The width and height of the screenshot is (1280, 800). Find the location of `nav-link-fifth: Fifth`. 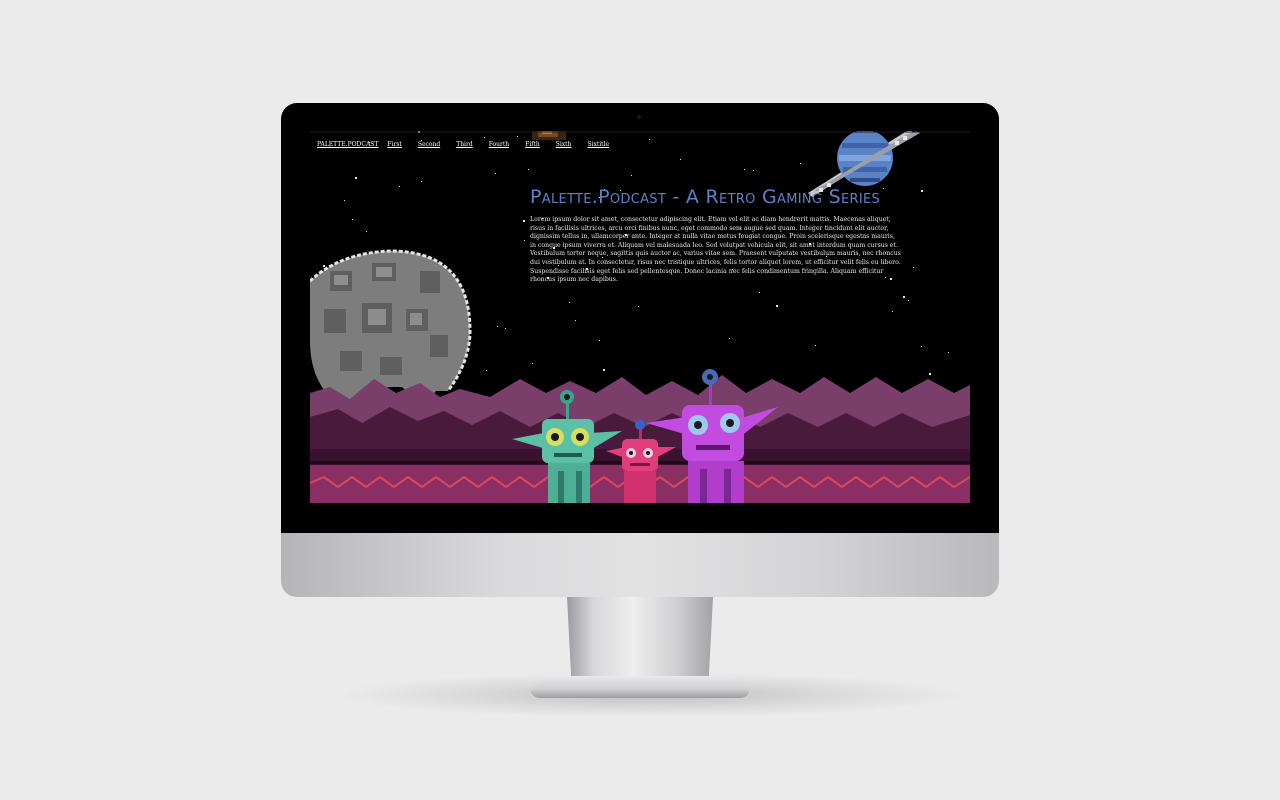

nav-link-fifth: Fifth is located at coordinates (532, 144).